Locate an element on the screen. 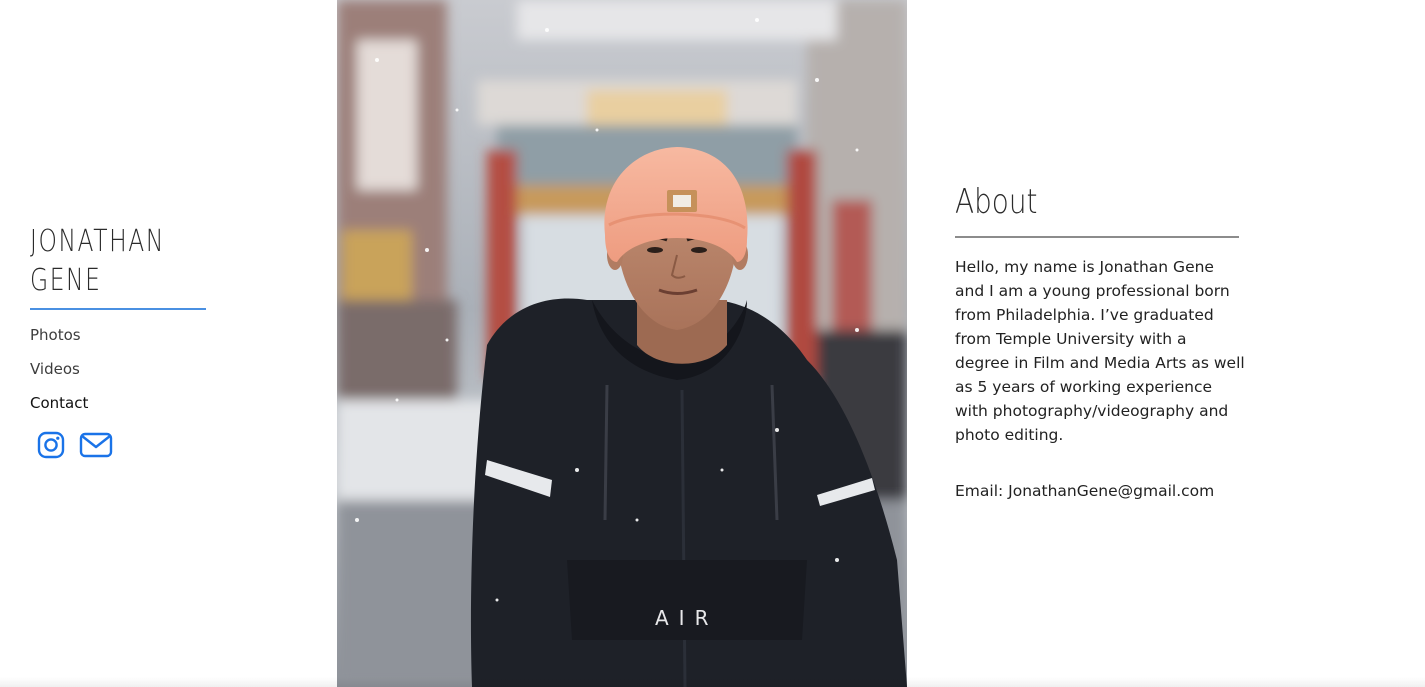 The image size is (1425, 687). site-title-line-2: GENE is located at coordinates (66, 280).